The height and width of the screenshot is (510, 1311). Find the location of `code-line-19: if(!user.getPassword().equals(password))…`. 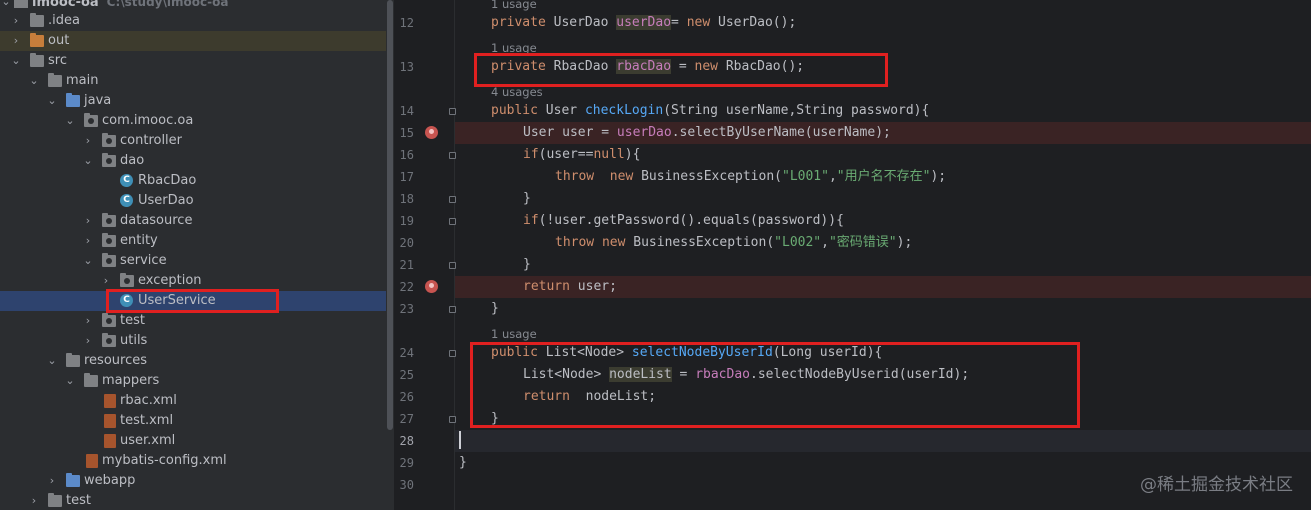

code-line-19: if(!user.getPassword().equals(password))… is located at coordinates (883, 221).